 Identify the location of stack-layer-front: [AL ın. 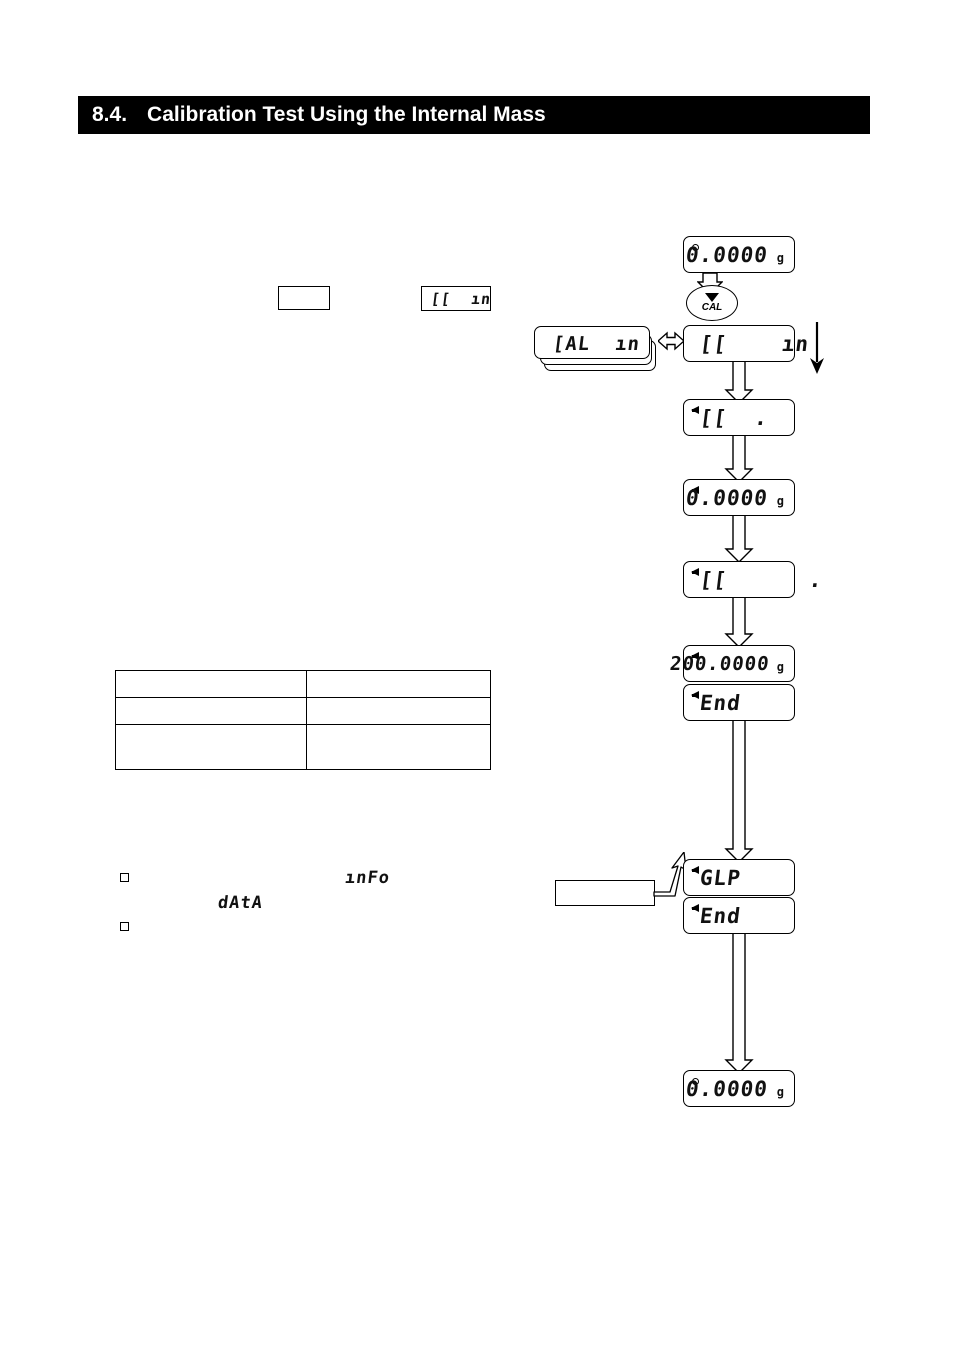
(592, 342).